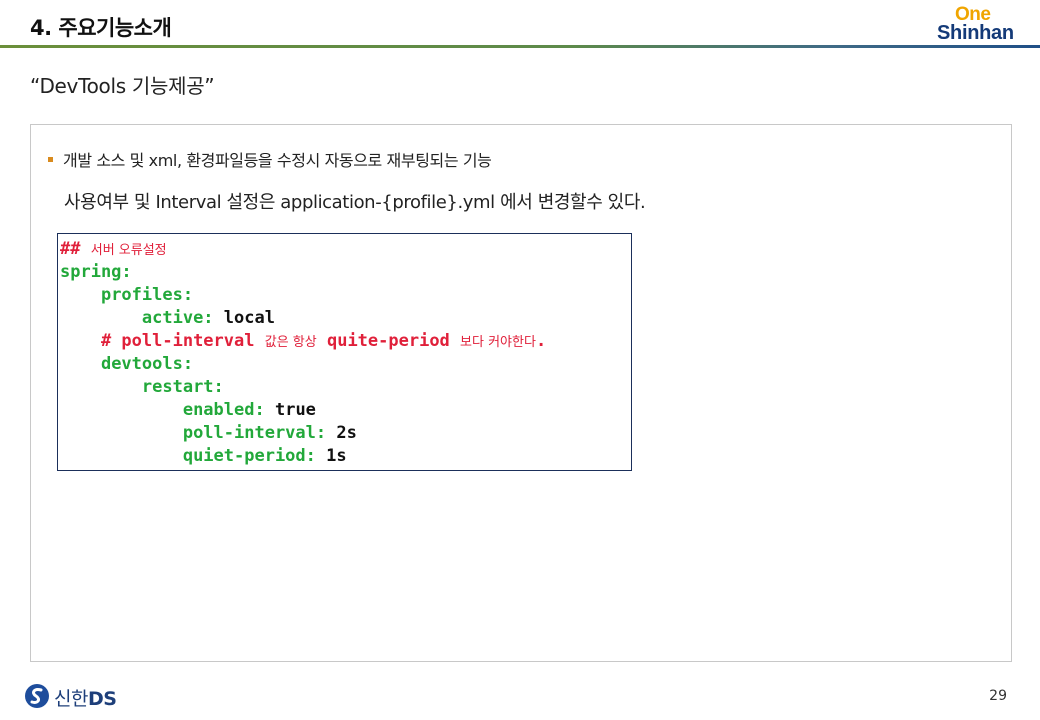 This screenshot has width=1040, height=720. What do you see at coordinates (96, 272) in the screenshot?
I see `code-line-2: spring:` at bounding box center [96, 272].